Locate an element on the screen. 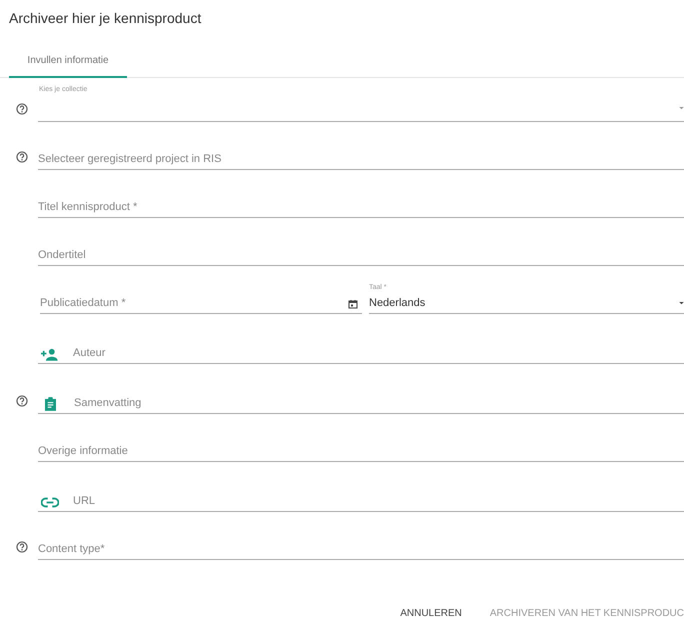  input-field: Selecteer geregistreerd project in RIS is located at coordinates (361, 160).